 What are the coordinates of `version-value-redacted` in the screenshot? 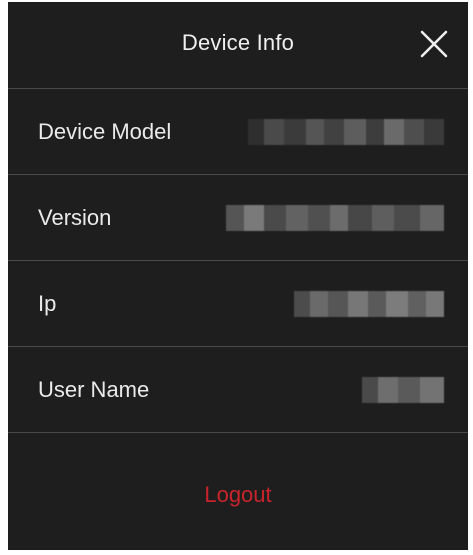 It's located at (335, 217).